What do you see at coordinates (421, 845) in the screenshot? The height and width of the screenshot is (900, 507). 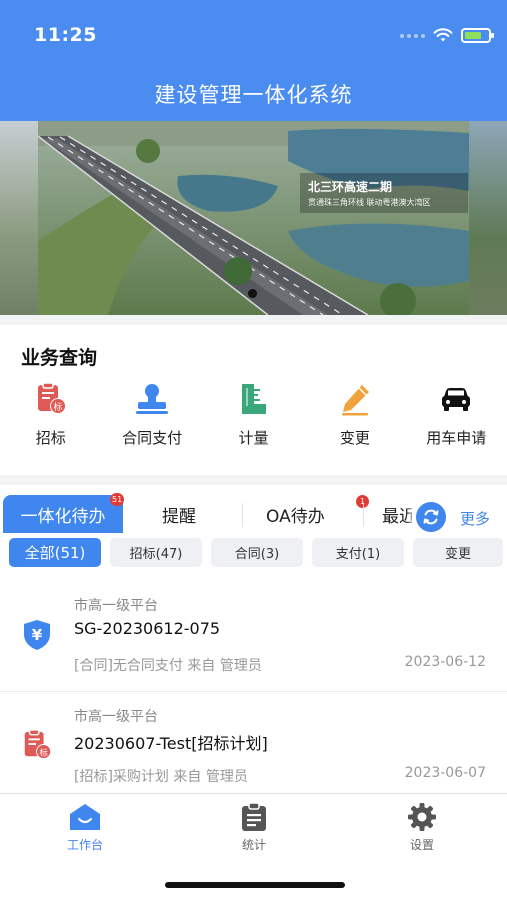 I see `tabbar-label: 设置` at bounding box center [421, 845].